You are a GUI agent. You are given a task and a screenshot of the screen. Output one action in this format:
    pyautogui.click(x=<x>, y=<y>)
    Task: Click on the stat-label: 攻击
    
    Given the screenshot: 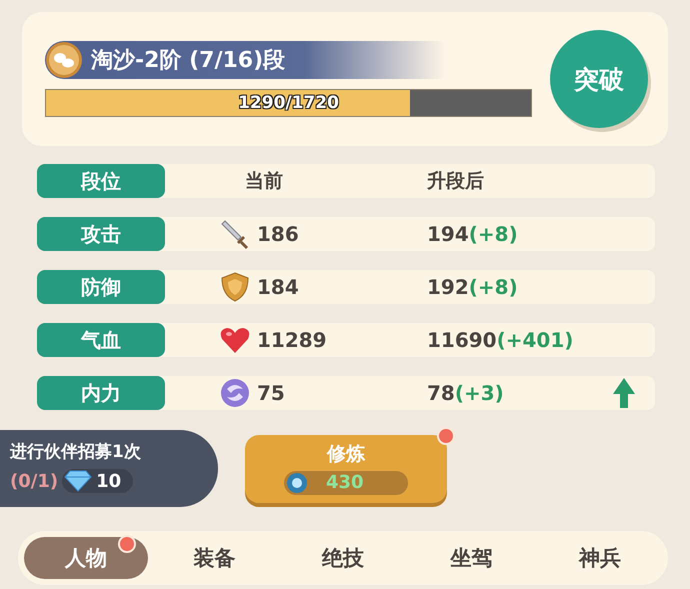 What is the action you would take?
    pyautogui.click(x=101, y=234)
    